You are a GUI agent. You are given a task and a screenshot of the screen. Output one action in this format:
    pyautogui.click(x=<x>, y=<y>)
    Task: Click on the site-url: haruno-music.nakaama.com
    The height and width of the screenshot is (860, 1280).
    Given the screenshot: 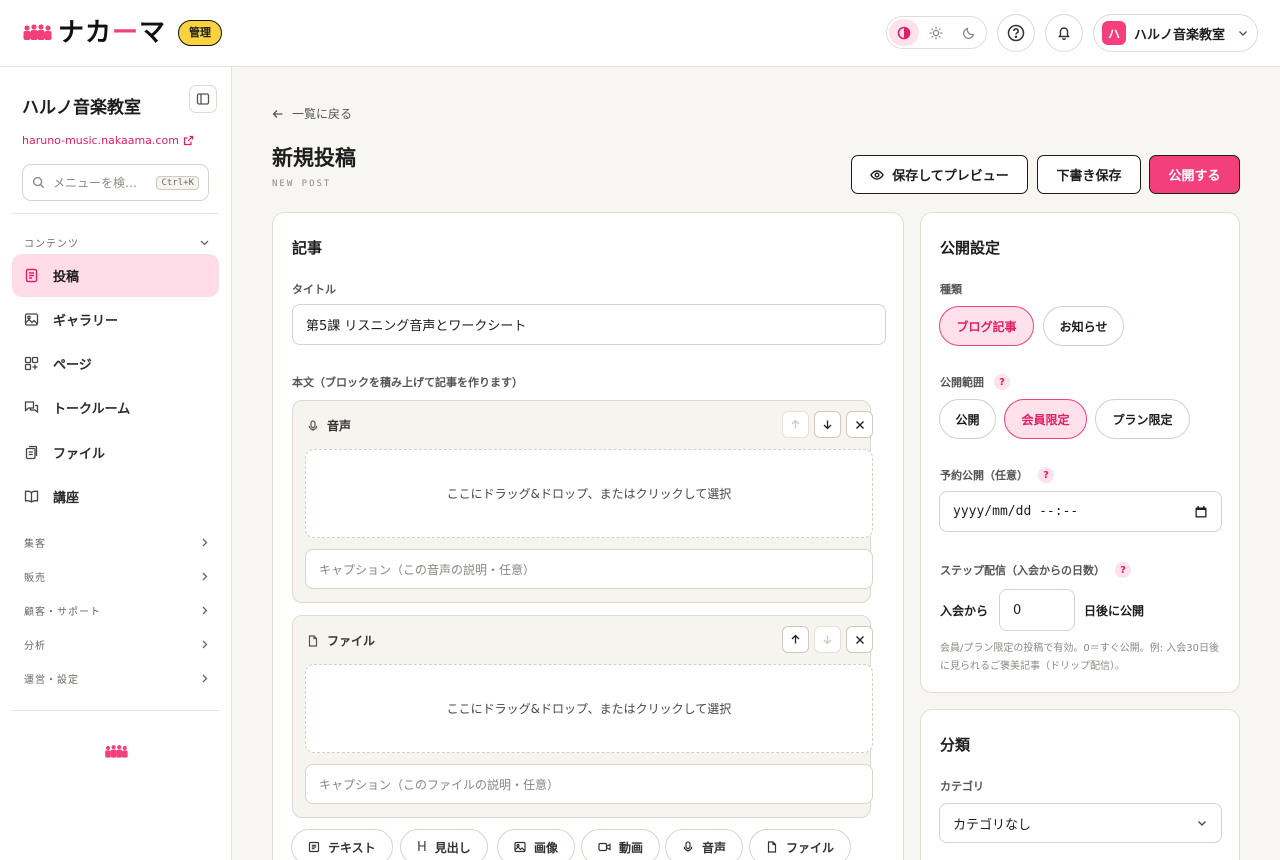 What is the action you would take?
    pyautogui.click(x=100, y=140)
    